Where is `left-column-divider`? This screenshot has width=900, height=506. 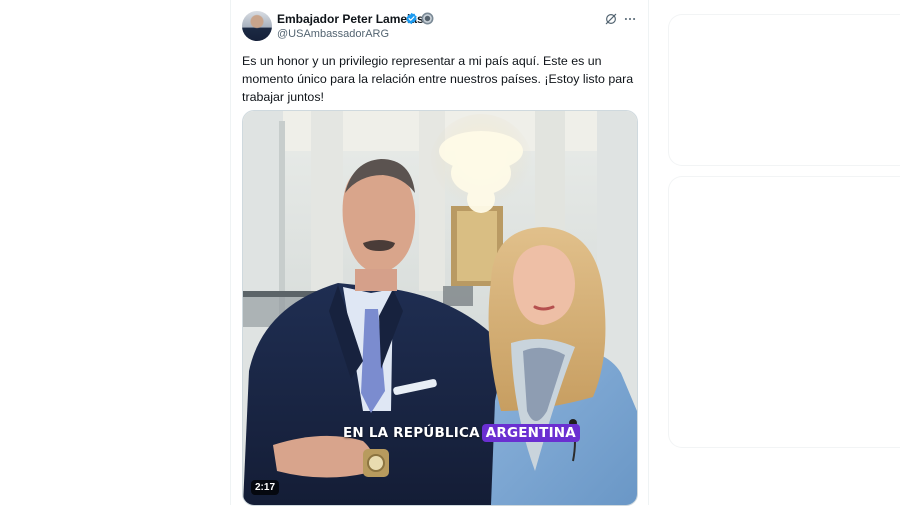 left-column-divider is located at coordinates (230, 252).